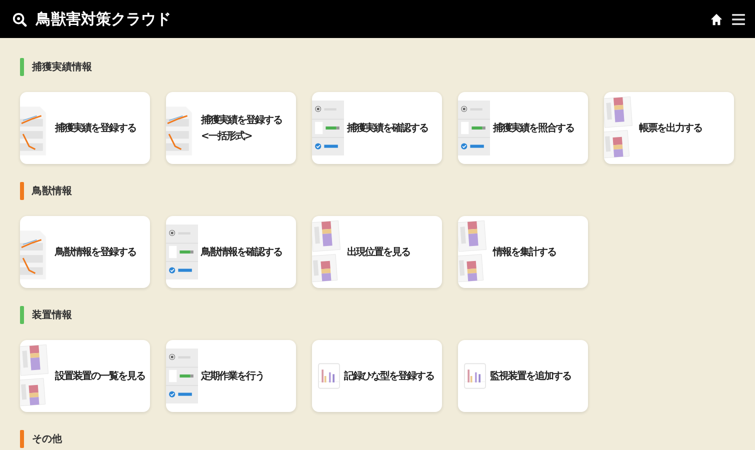  What do you see at coordinates (377, 376) in the screenshot?
I see `menu-card: 記録ひな型を登録する` at bounding box center [377, 376].